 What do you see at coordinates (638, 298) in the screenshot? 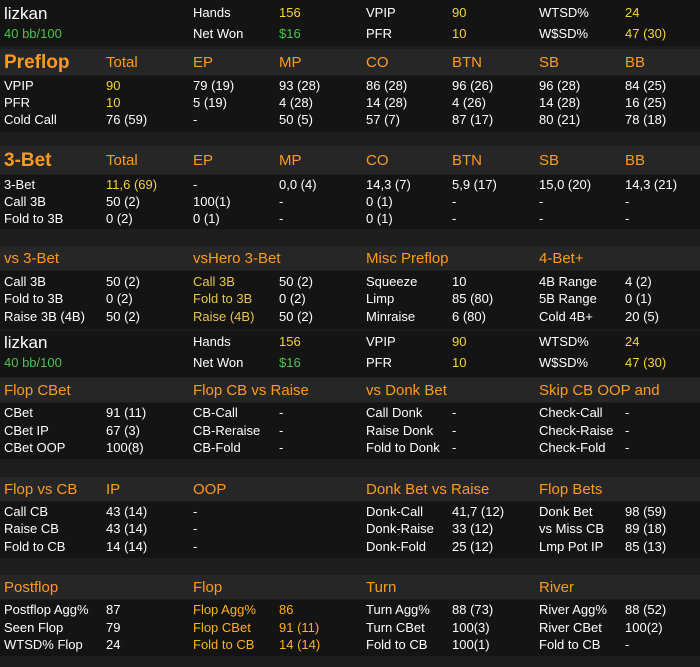
I see `fourbet-value: 0 (1)` at bounding box center [638, 298].